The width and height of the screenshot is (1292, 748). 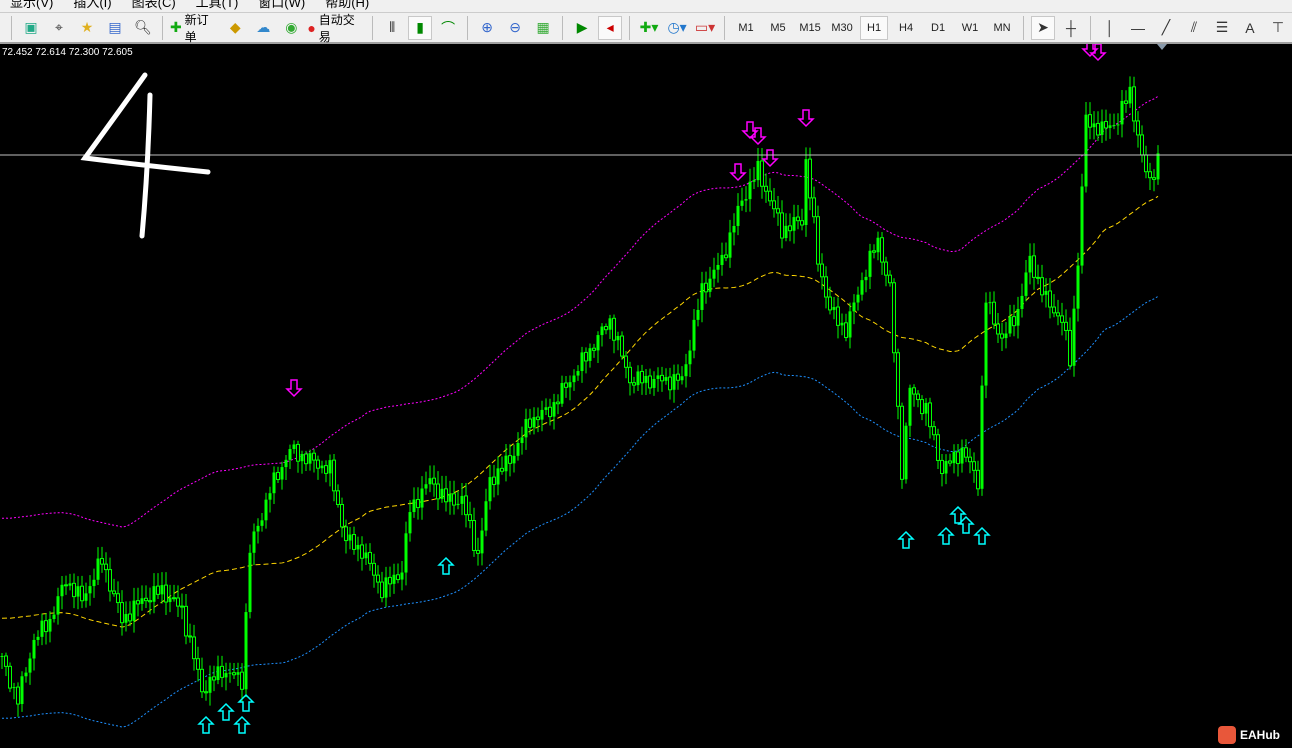 What do you see at coordinates (92, 6) in the screenshot?
I see `menu-insert: 插入(I)` at bounding box center [92, 6].